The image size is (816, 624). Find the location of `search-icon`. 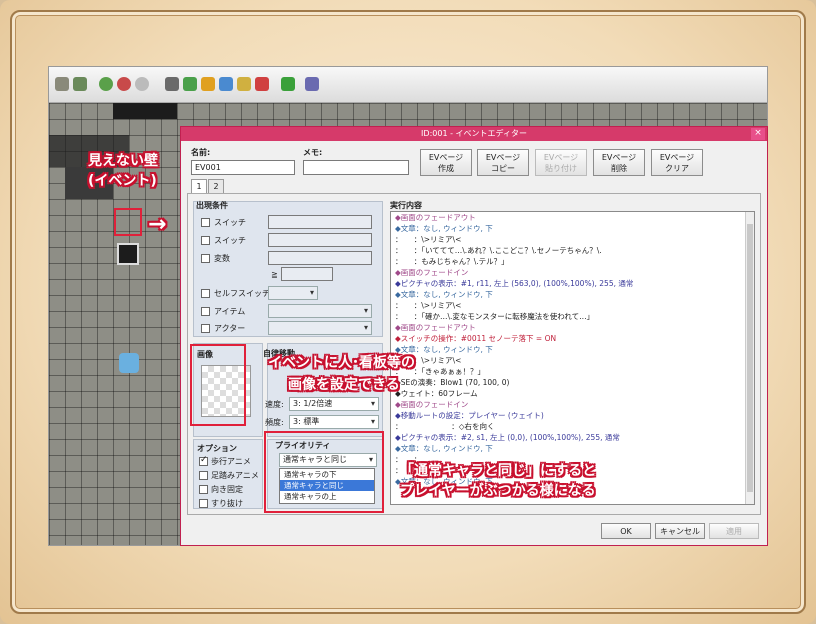

search-icon is located at coordinates (226, 84).